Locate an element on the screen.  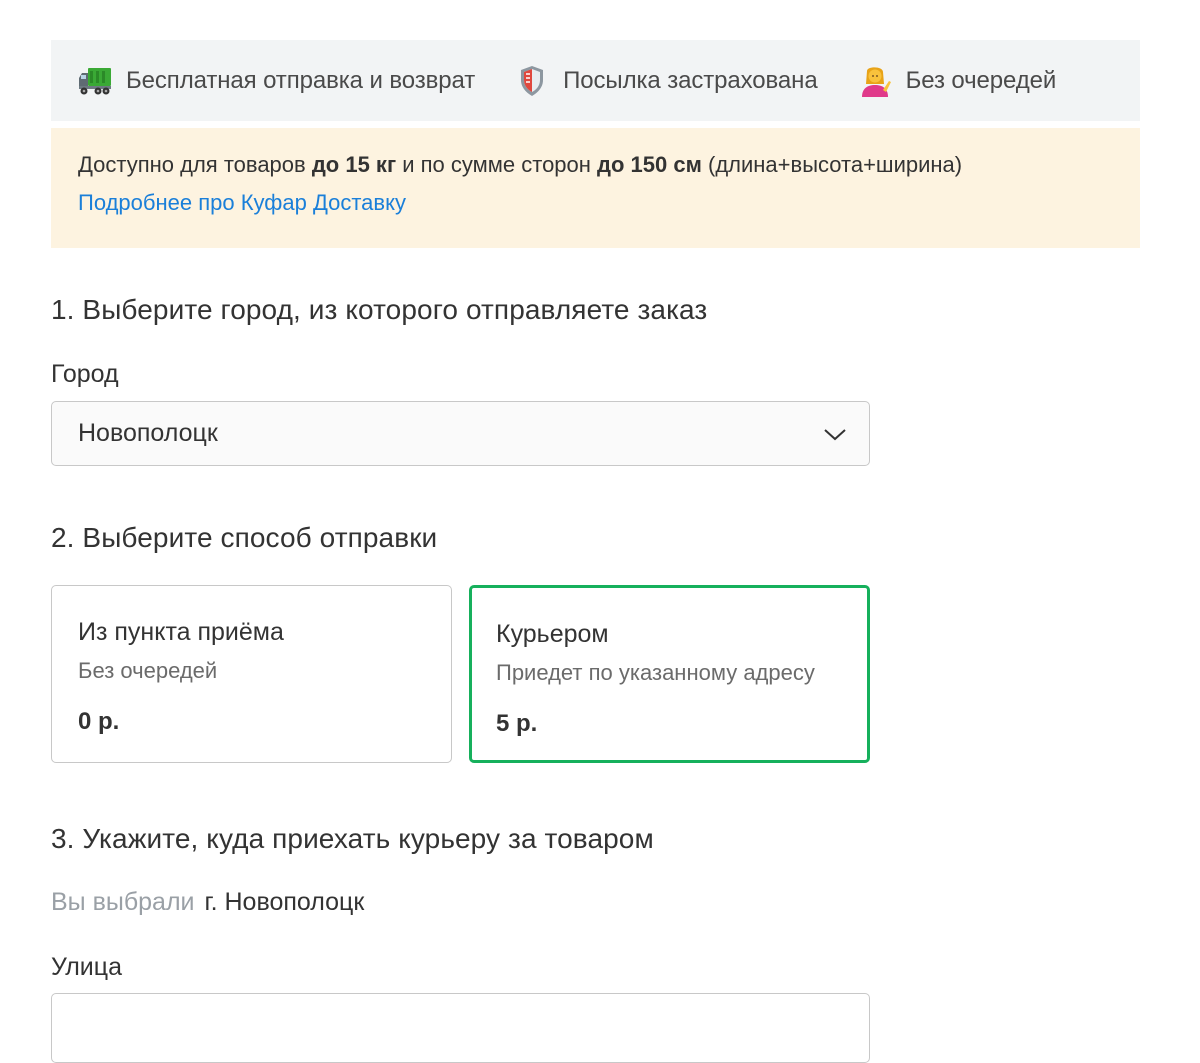
city-select-value: Новополоцк is located at coordinates (148, 433).